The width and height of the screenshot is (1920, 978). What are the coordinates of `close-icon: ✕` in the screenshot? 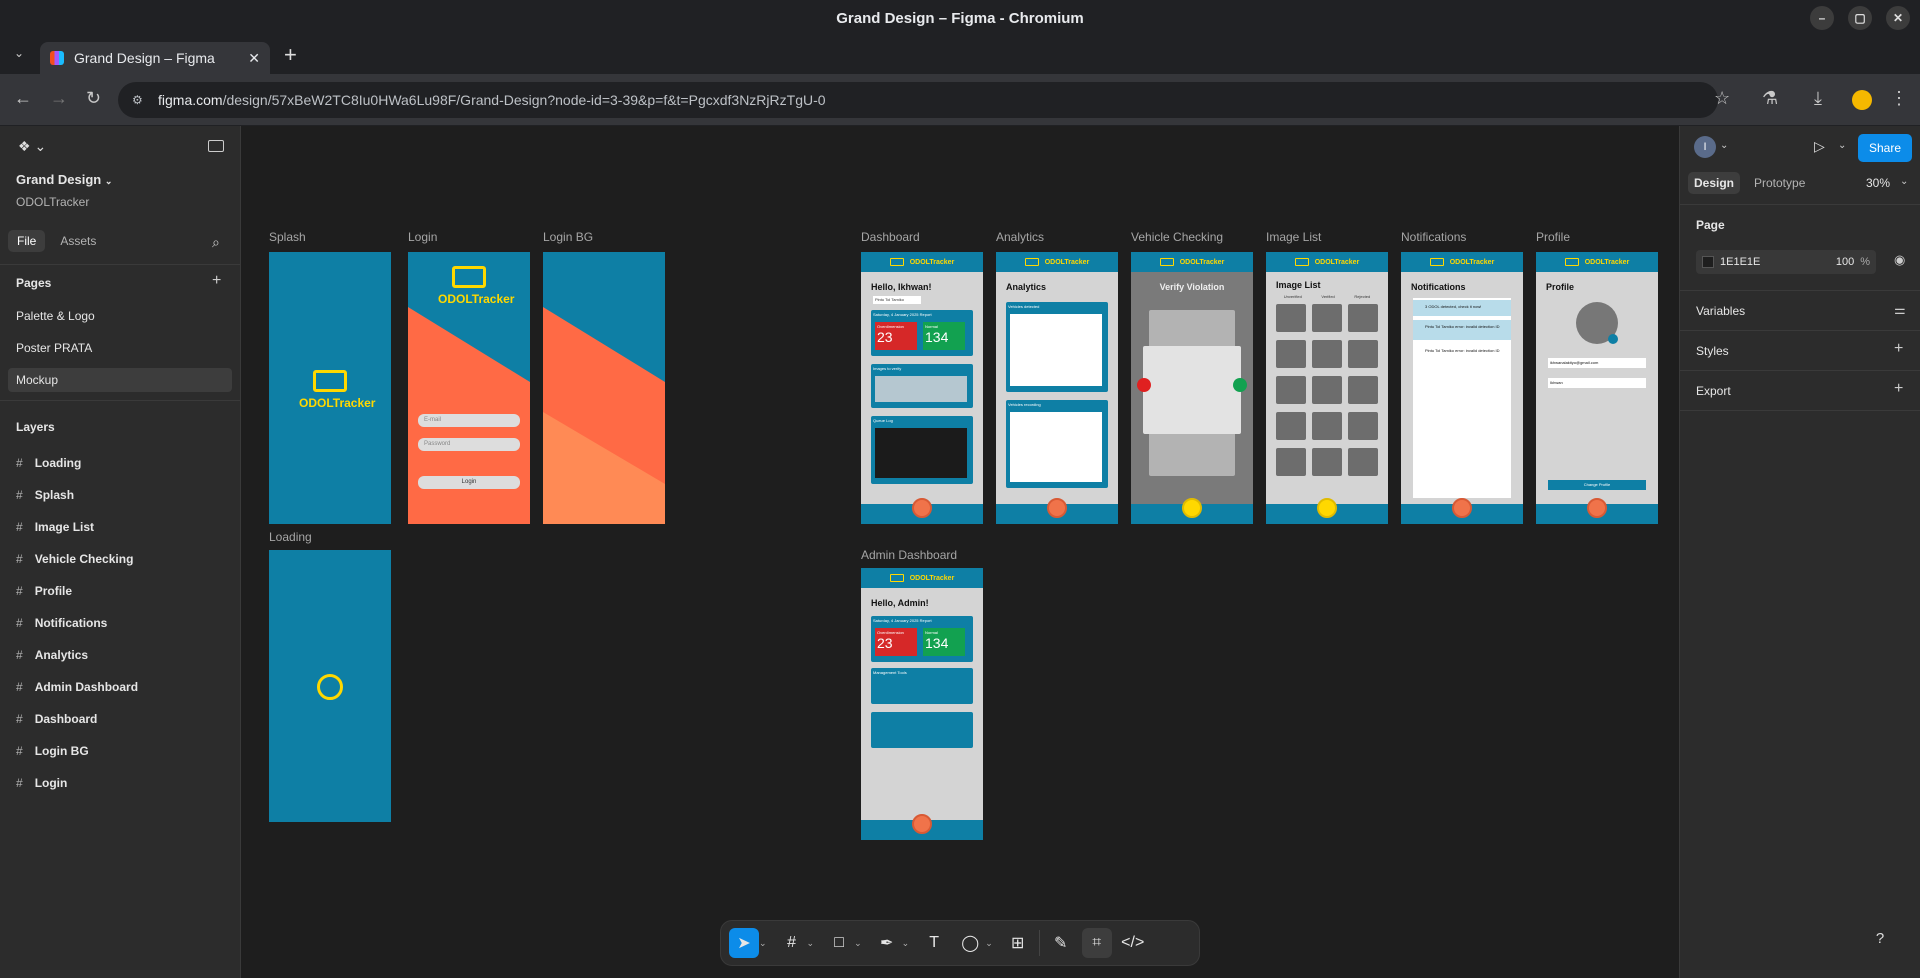 It's located at (1898, 18).